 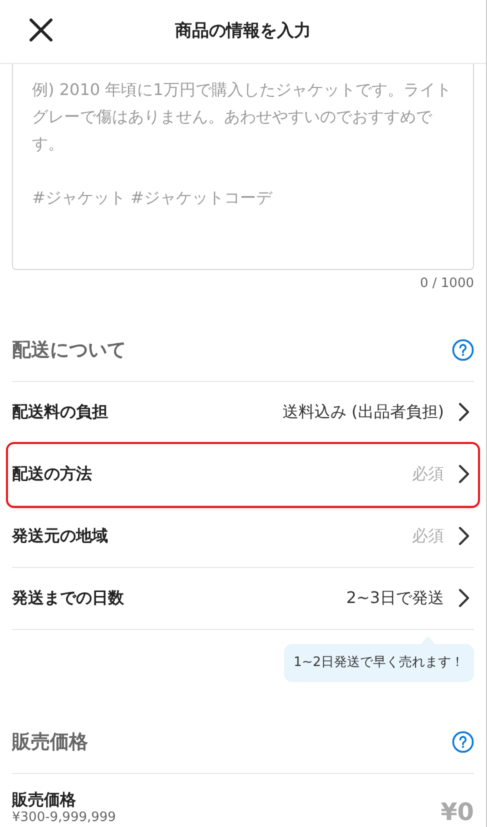 What do you see at coordinates (50, 742) in the screenshot?
I see `section-title: 販売価格` at bounding box center [50, 742].